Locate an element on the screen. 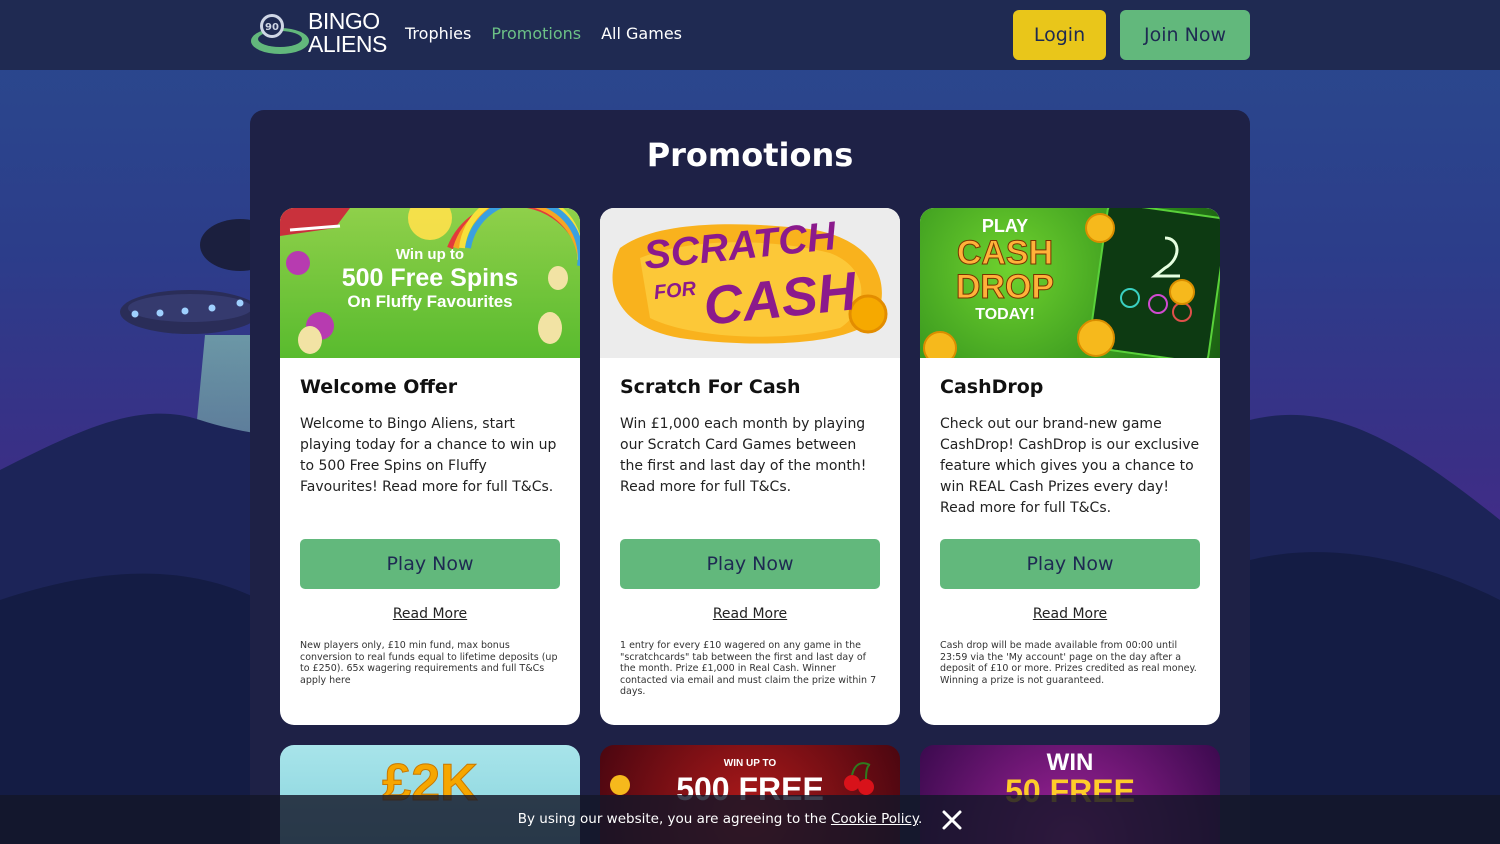 The height and width of the screenshot is (844, 1500). main-nav: Trophies Promotions All Games is located at coordinates (543, 33).